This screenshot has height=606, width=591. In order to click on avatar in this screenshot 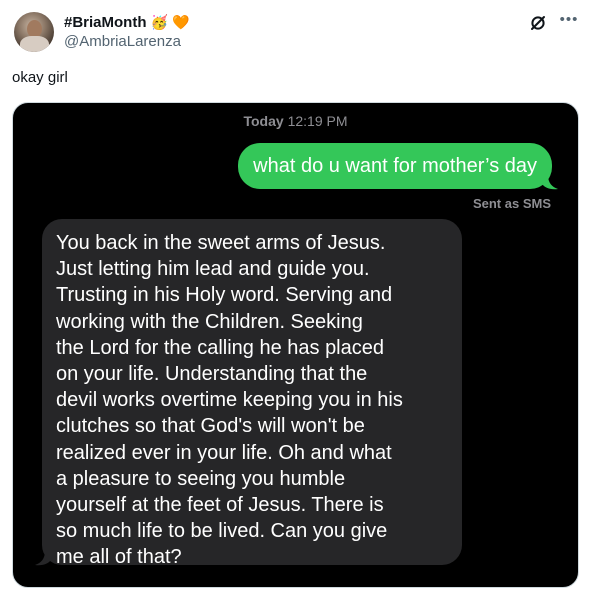, I will do `click(34, 32)`.